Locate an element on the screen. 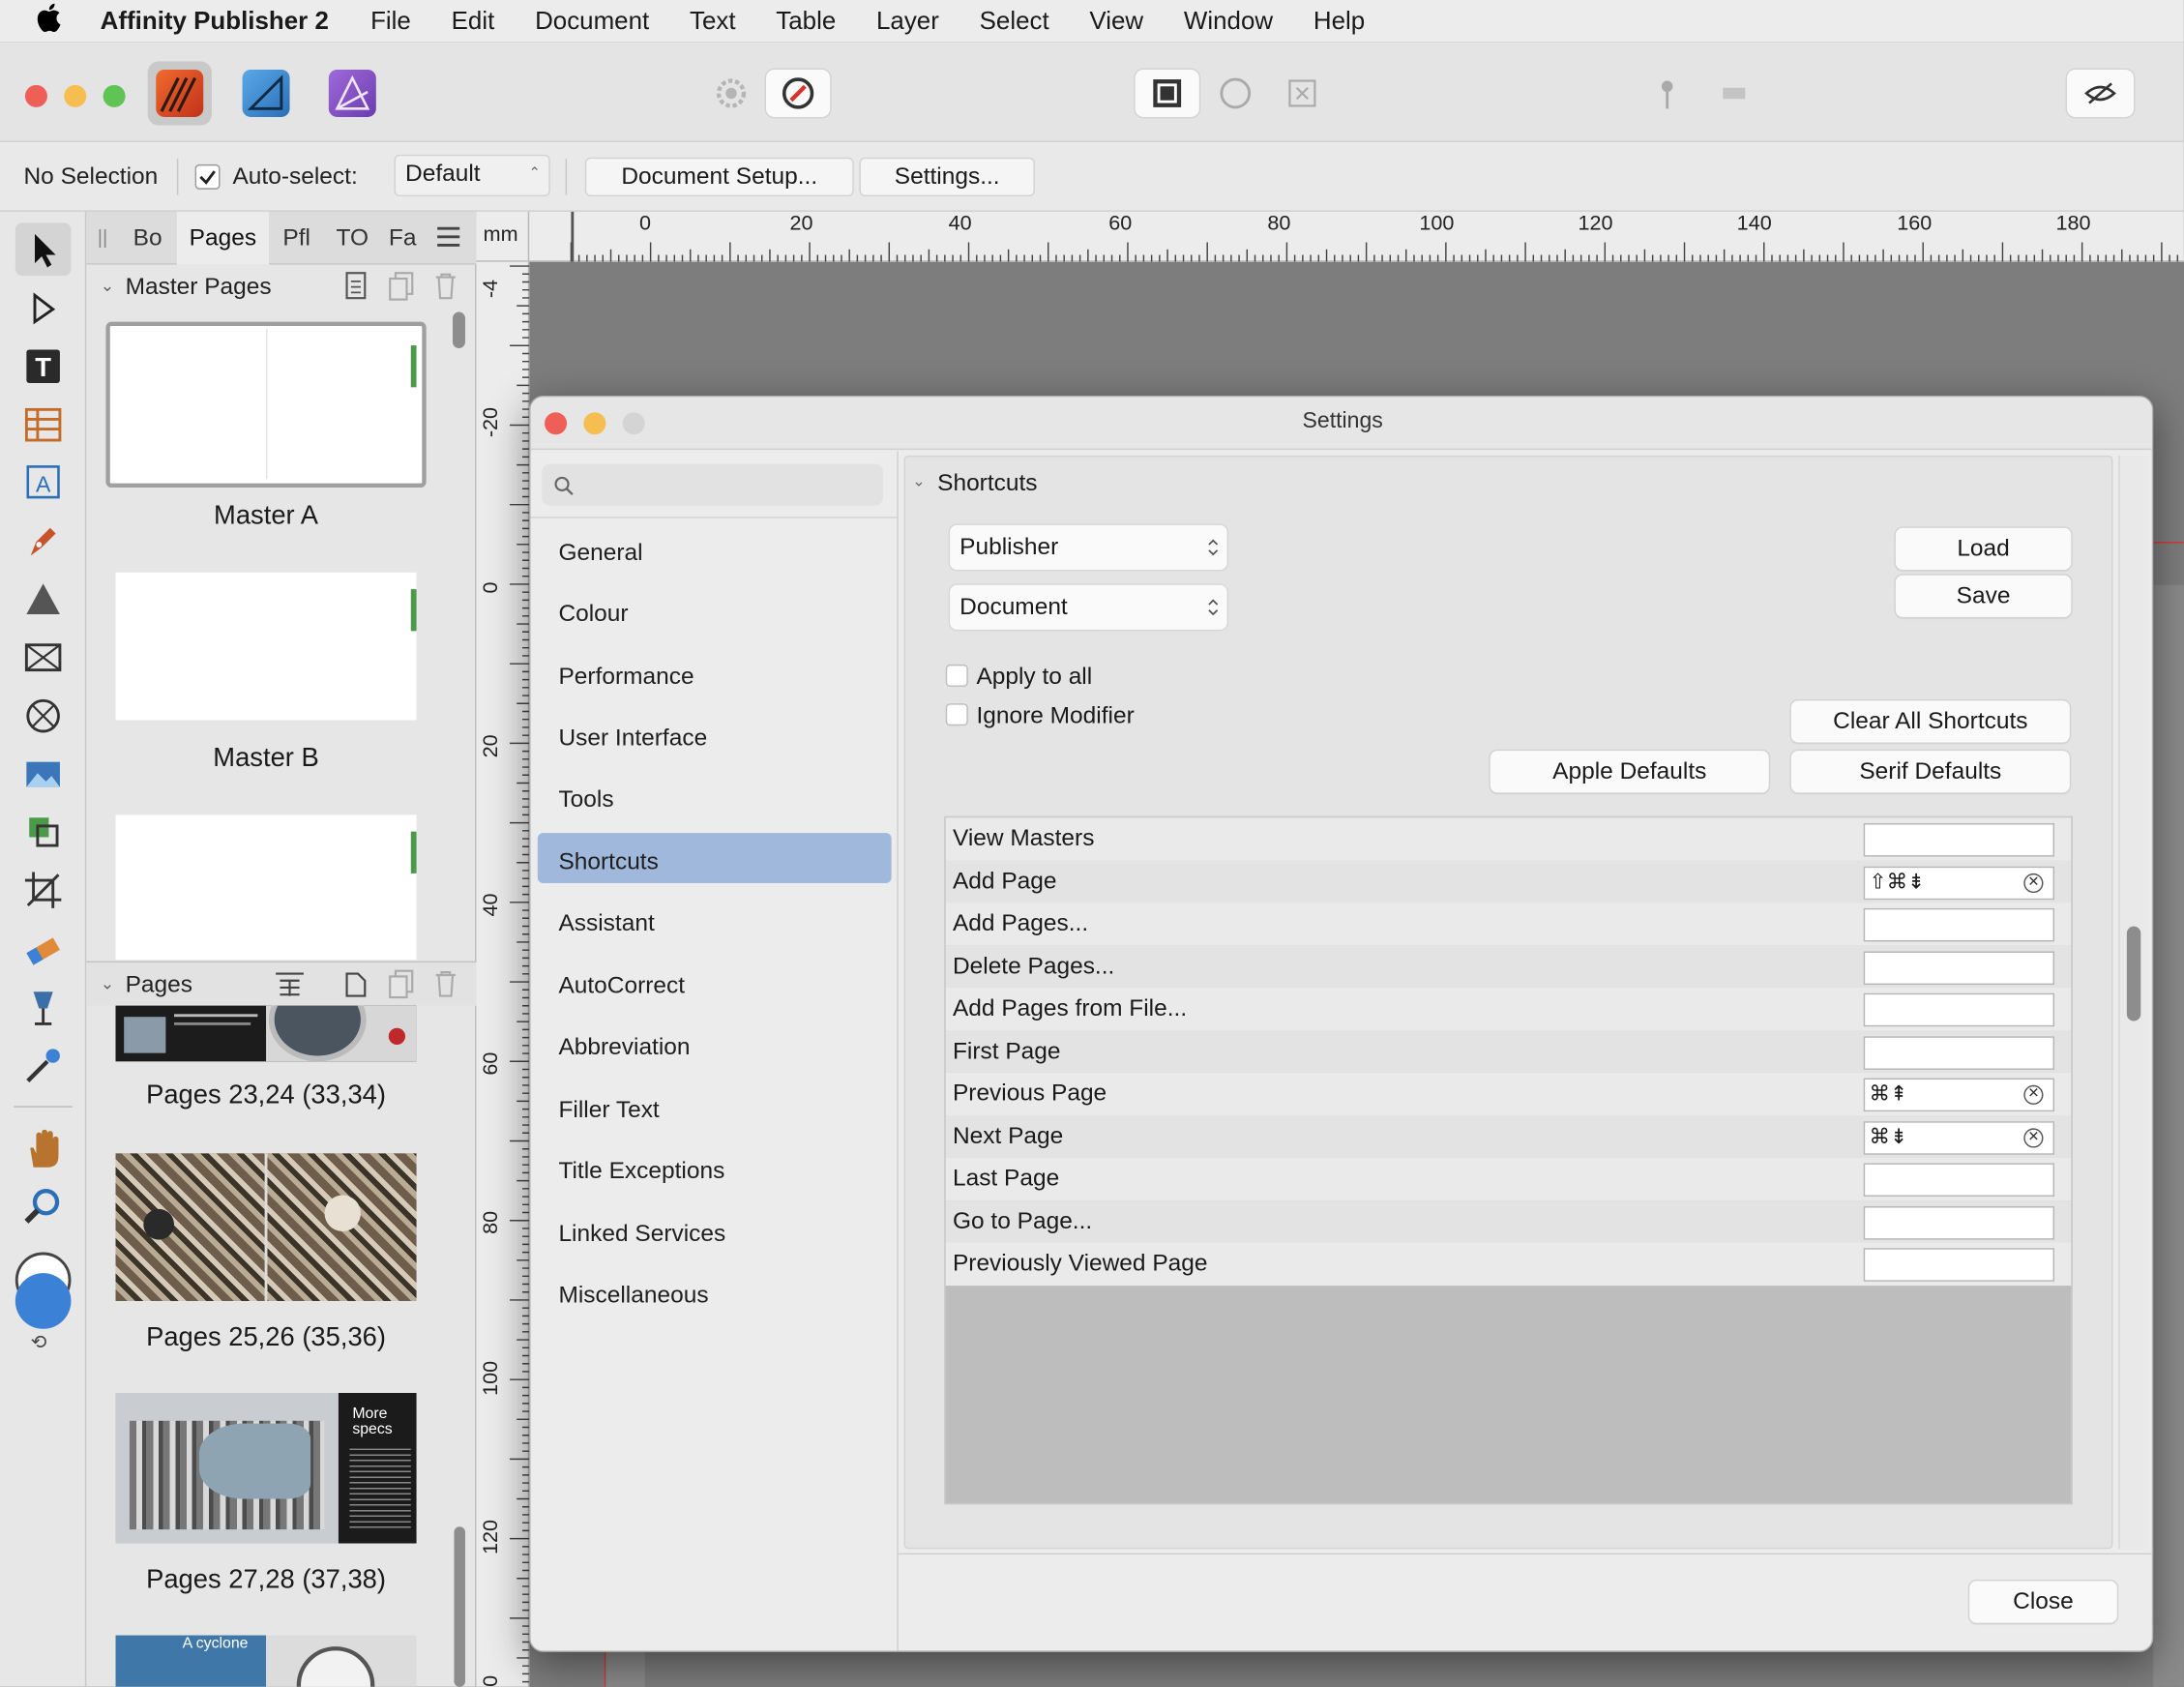 This screenshot has height=1687, width=2184. shortcut-row: First Page is located at coordinates (1509, 1051).